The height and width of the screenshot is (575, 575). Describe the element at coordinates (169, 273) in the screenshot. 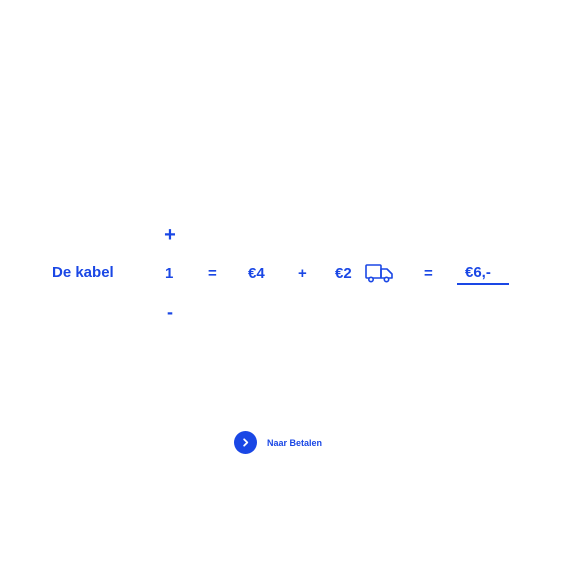

I see `quantity-value: 1` at that location.